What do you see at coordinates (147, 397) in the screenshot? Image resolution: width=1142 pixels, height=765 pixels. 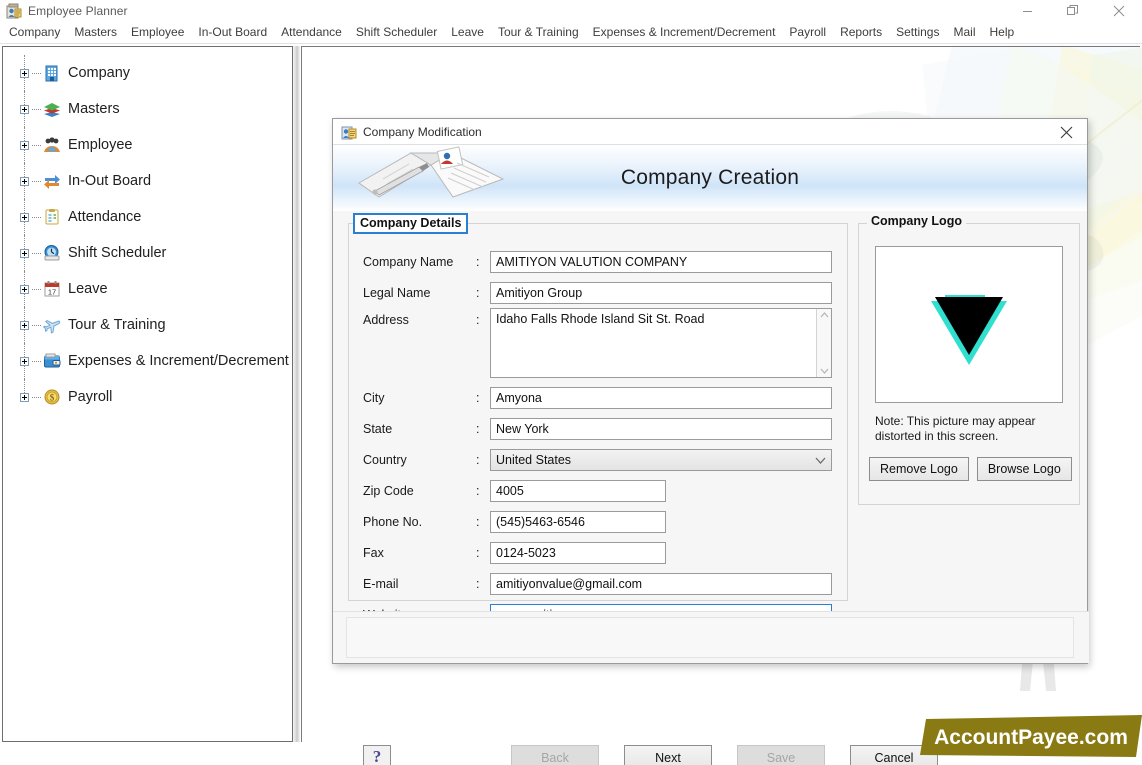 I see `sidebar-item-payroll: $ Payroll` at bounding box center [147, 397].